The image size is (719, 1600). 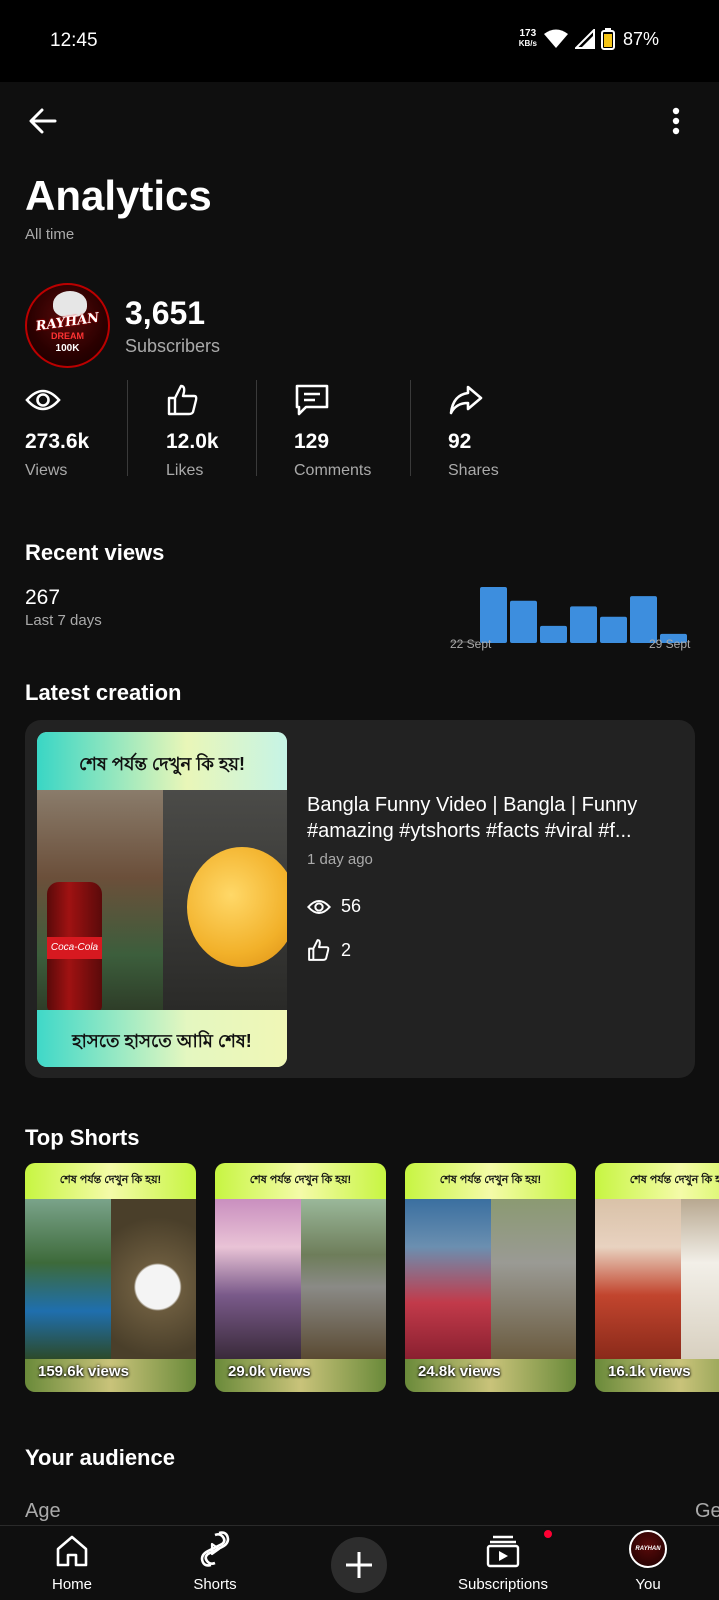 What do you see at coordinates (67, 325) in the screenshot?
I see `channel-avatar: RAYHAN DREAM 100K` at bounding box center [67, 325].